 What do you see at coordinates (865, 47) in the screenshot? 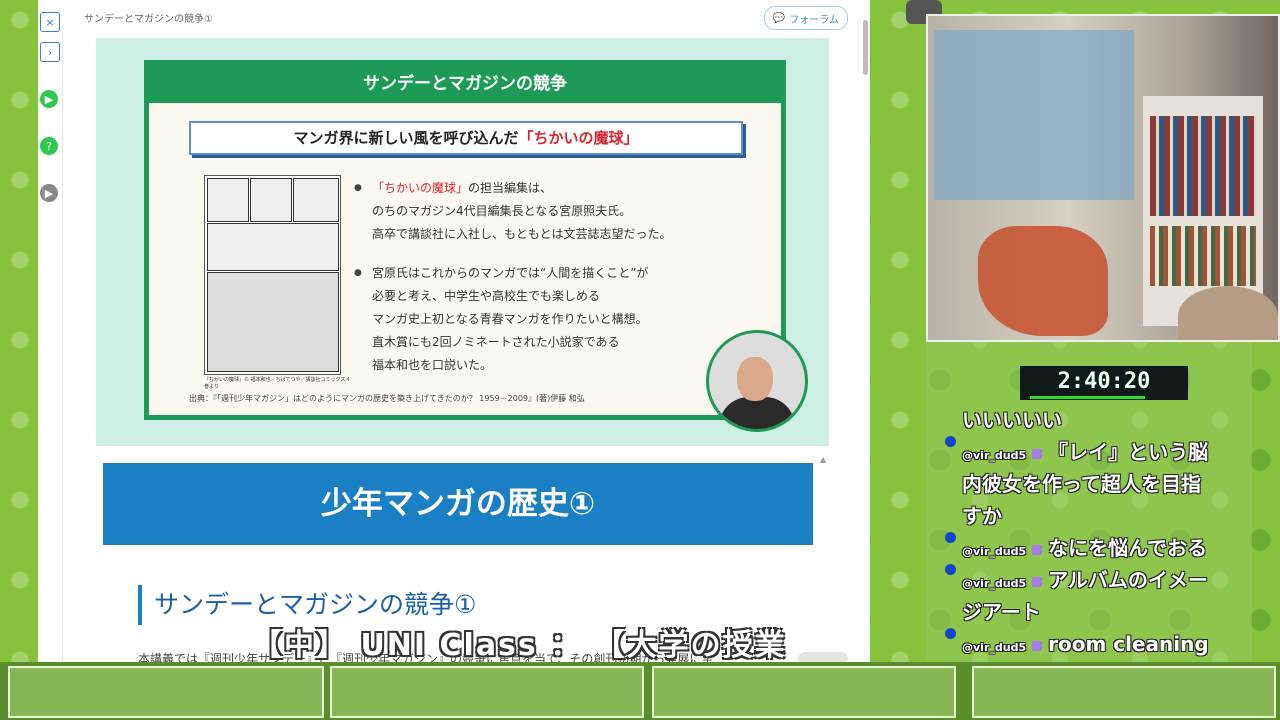
I see `scrollbar` at bounding box center [865, 47].